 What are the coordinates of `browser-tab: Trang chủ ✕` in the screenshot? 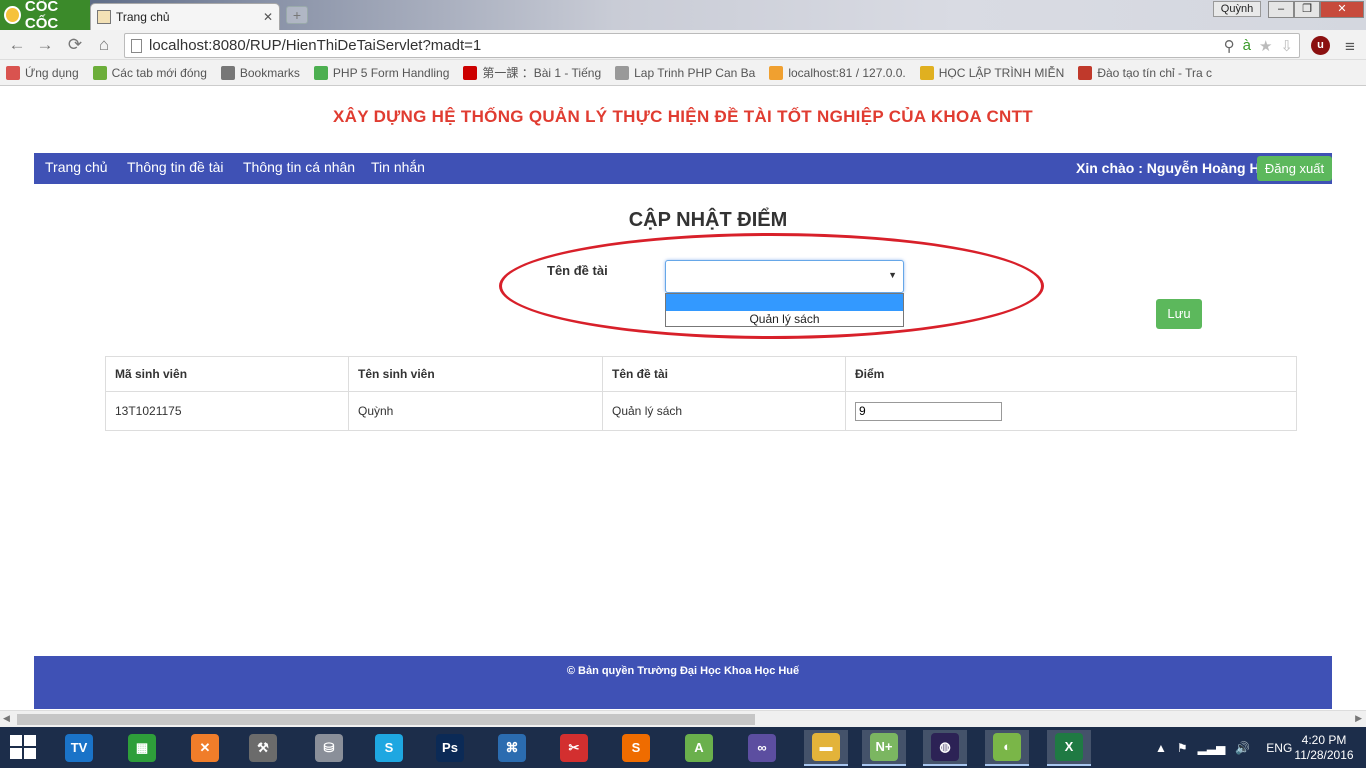 It's located at (185, 16).